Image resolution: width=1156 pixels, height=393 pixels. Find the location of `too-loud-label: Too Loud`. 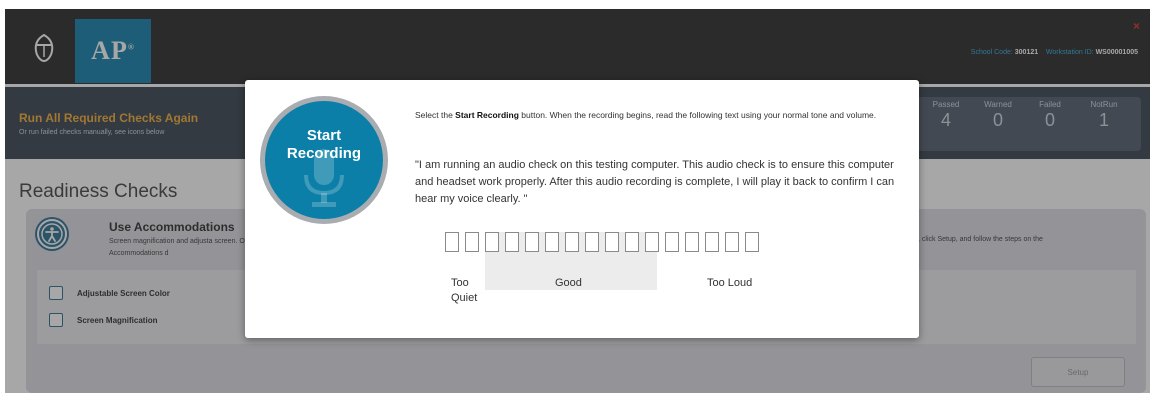

too-loud-label: Too Loud is located at coordinates (730, 283).